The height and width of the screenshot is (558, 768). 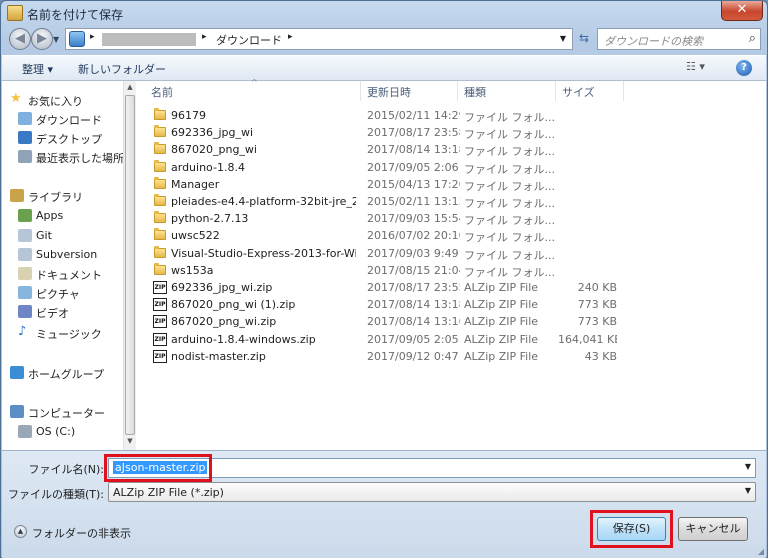 I want to click on sidebar-item-label: コンピューター, so click(x=66, y=413).